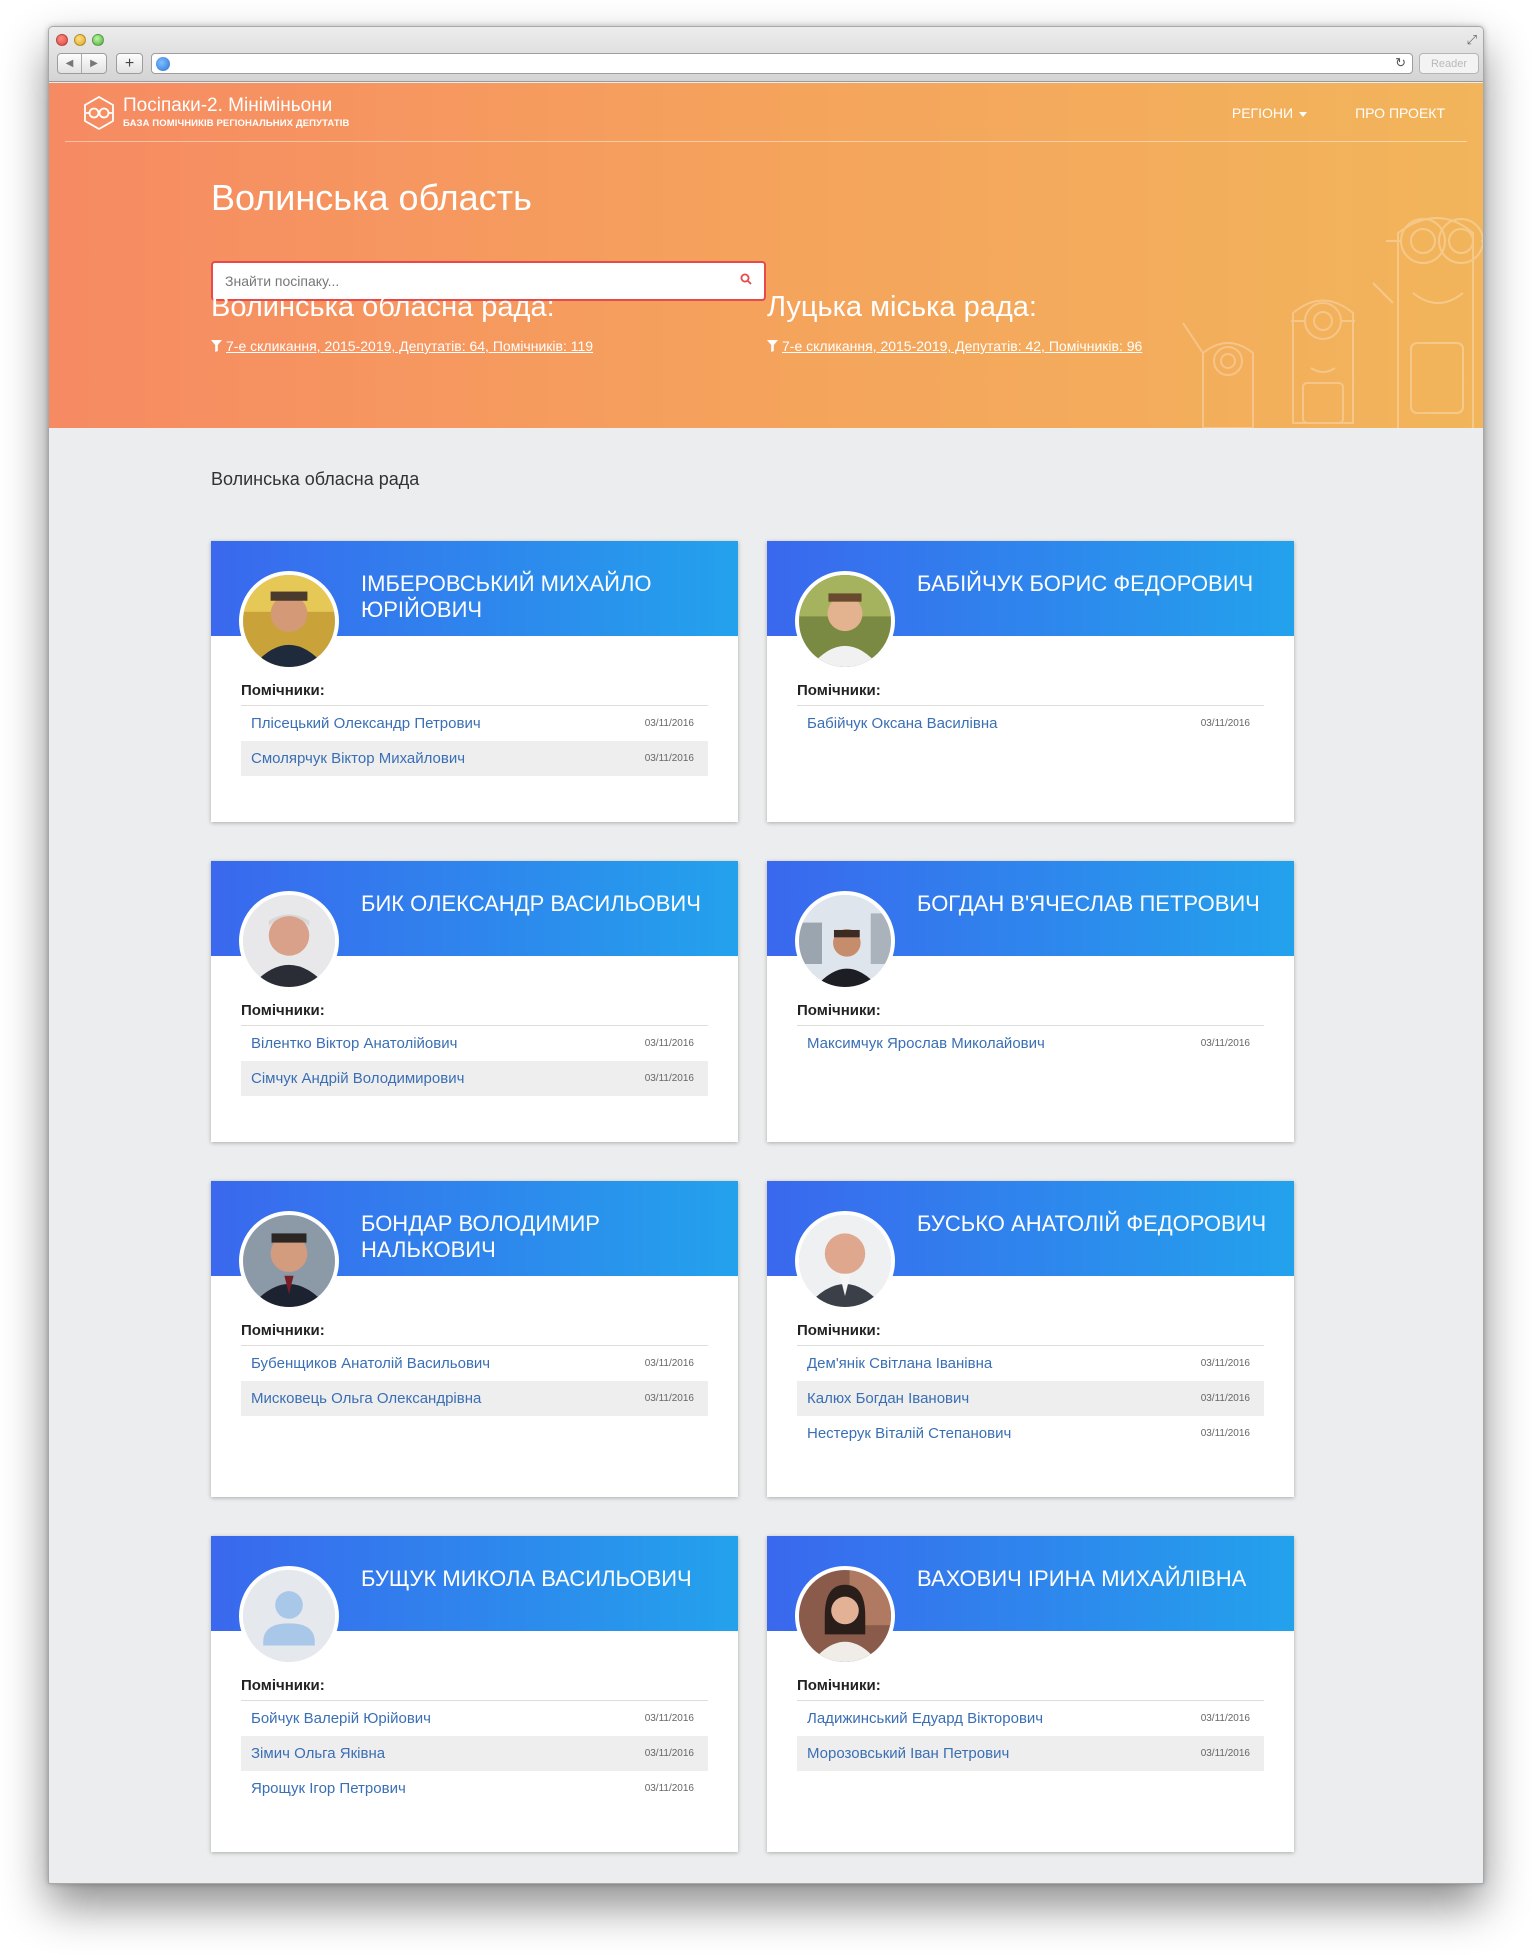  What do you see at coordinates (909, 1433) in the screenshot?
I see `assistant-name: Нестерук Віталій Степанович` at bounding box center [909, 1433].